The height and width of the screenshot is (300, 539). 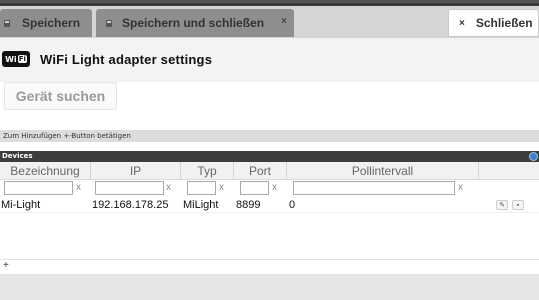 I want to click on delete-icon: ▪, so click(x=518, y=205).